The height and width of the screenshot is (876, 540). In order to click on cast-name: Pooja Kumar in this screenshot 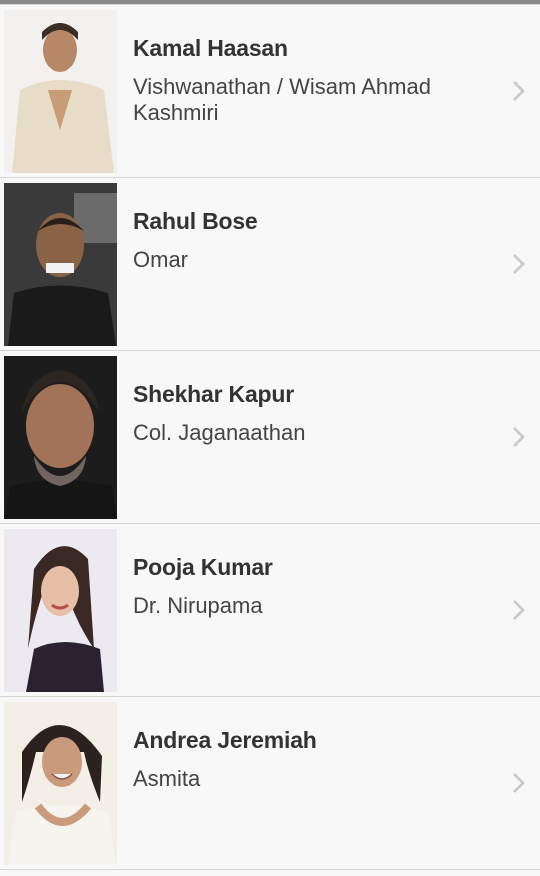, I will do `click(203, 567)`.